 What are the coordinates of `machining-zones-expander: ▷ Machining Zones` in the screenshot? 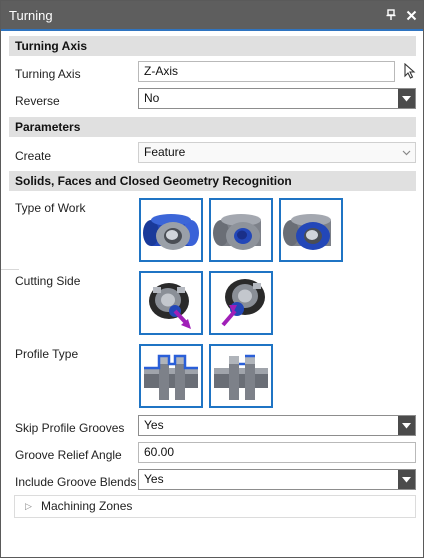 It's located at (215, 506).